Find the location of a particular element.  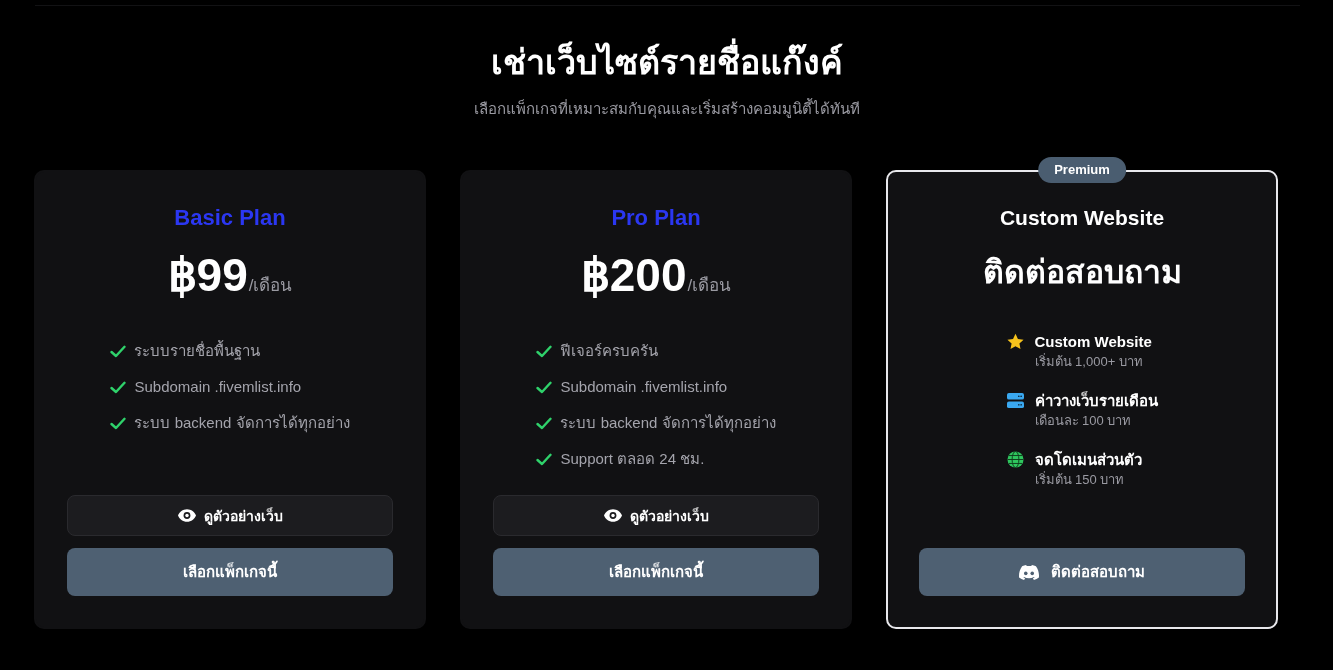

plan-name: Pro Plan is located at coordinates (656, 218).